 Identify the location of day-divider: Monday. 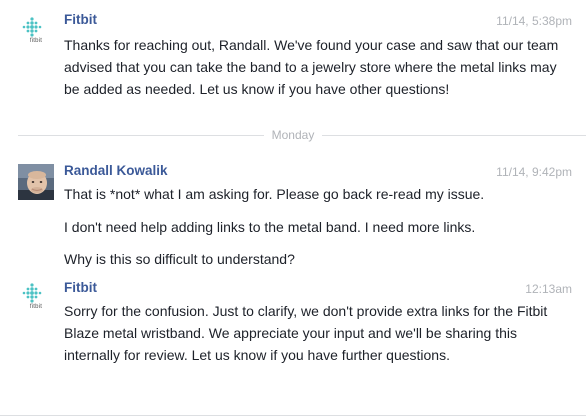
(293, 135).